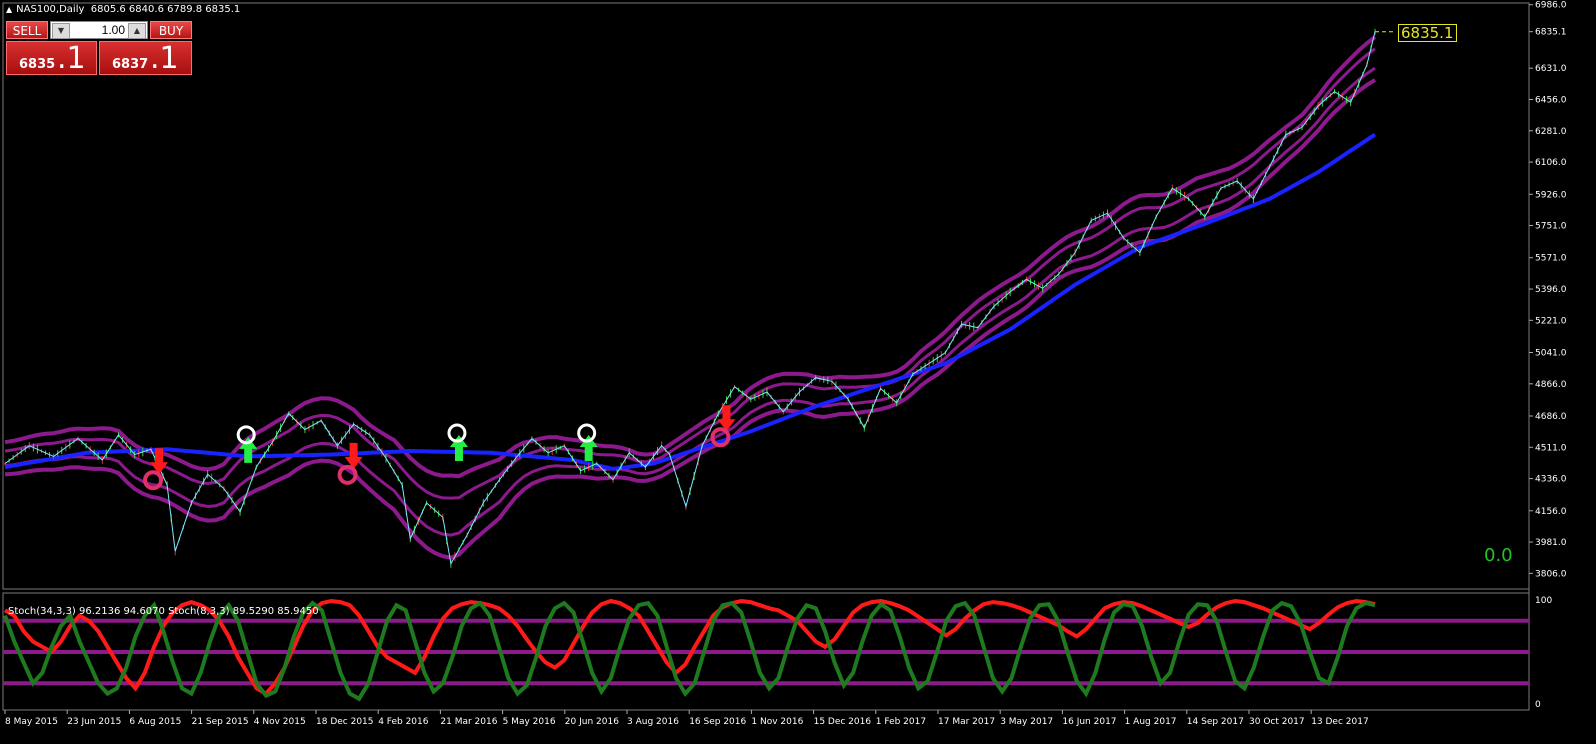 Image resolution: width=1596 pixels, height=744 pixels. What do you see at coordinates (171, 30) in the screenshot?
I see `buy-button: BUY` at bounding box center [171, 30].